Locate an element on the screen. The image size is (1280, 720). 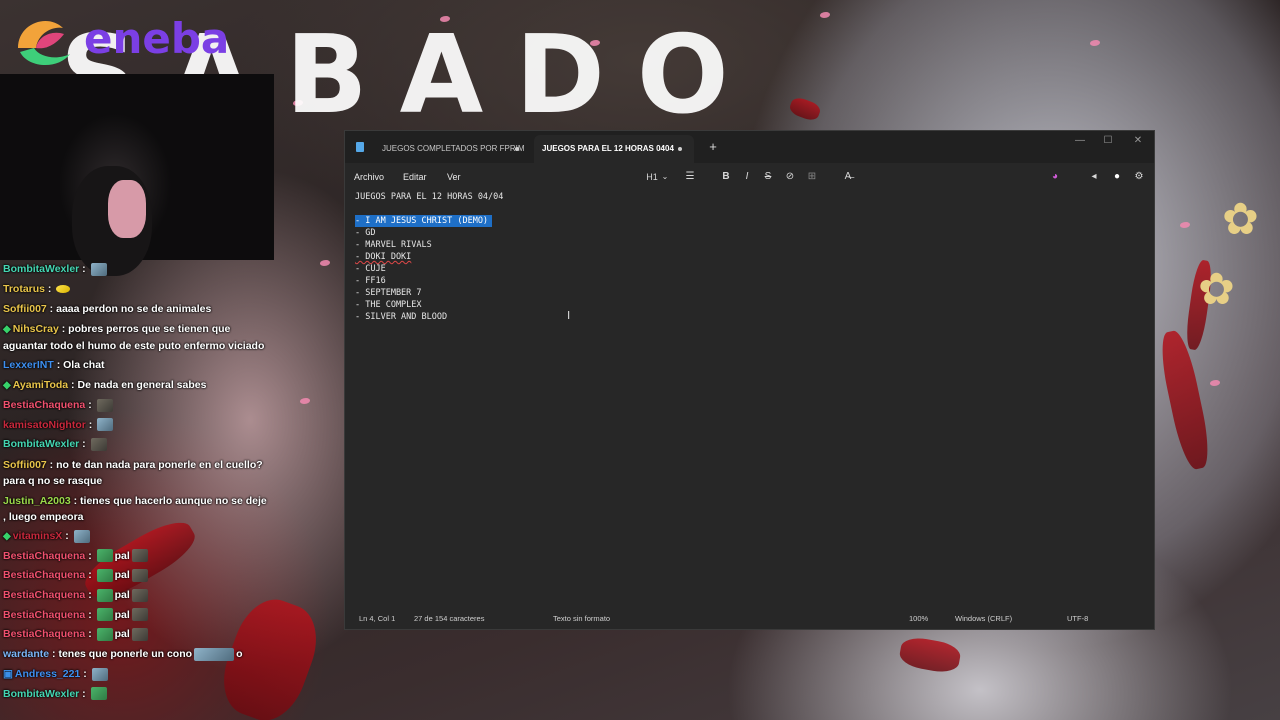
editor-line: - MARVEL RIVALS is located at coordinates (393, 245).